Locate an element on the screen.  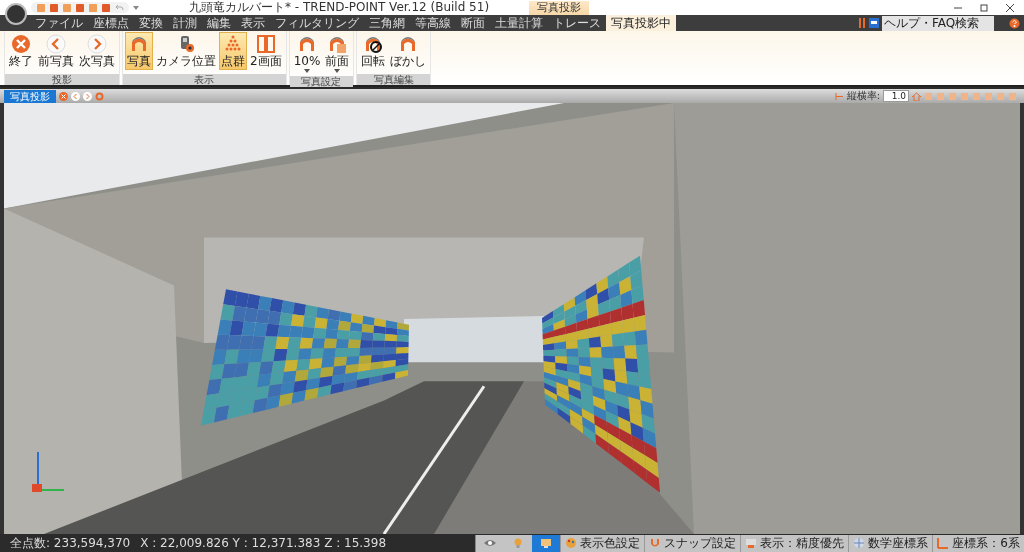
layer-front-icon is located at coordinates (337, 44).